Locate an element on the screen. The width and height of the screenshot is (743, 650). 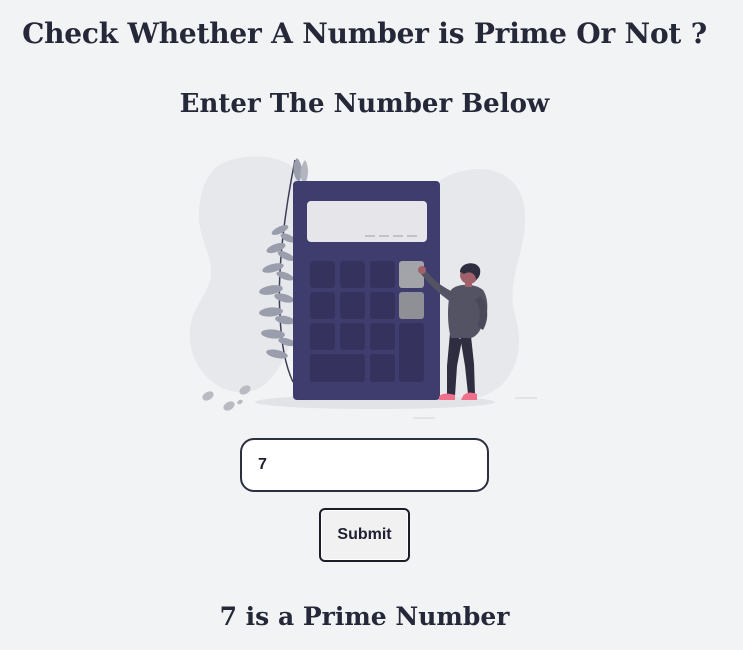
page-subtitle: Enter The Number Below is located at coordinates (364, 104).